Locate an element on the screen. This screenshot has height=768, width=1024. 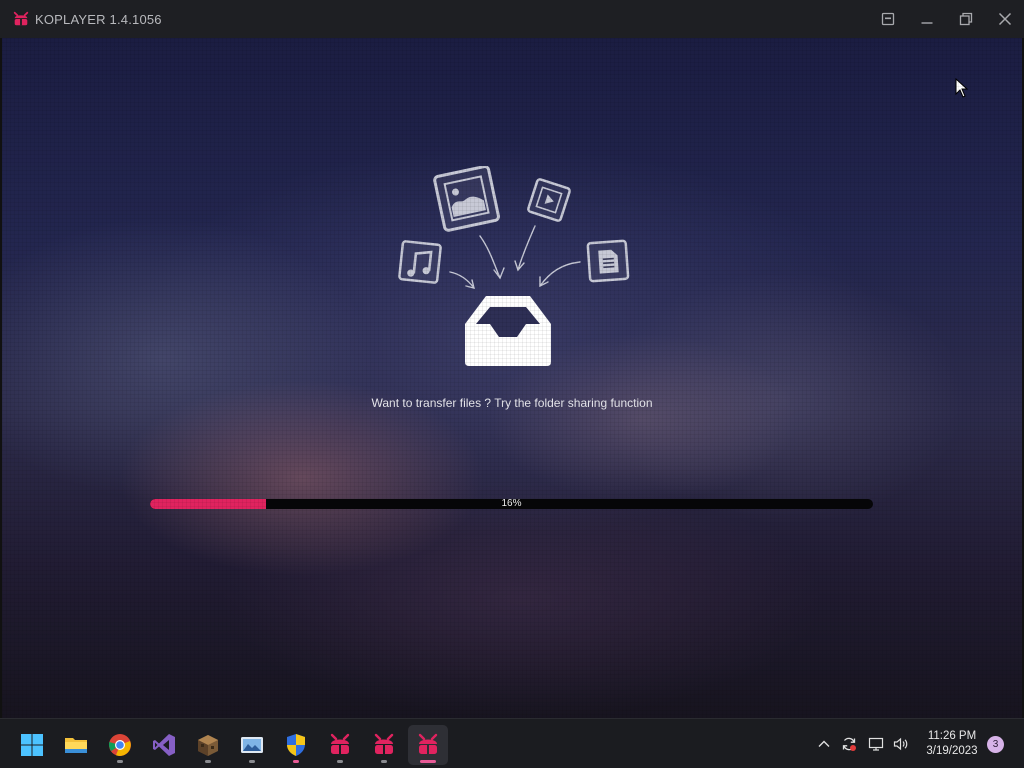
minimize-button is located at coordinates (926, 19).